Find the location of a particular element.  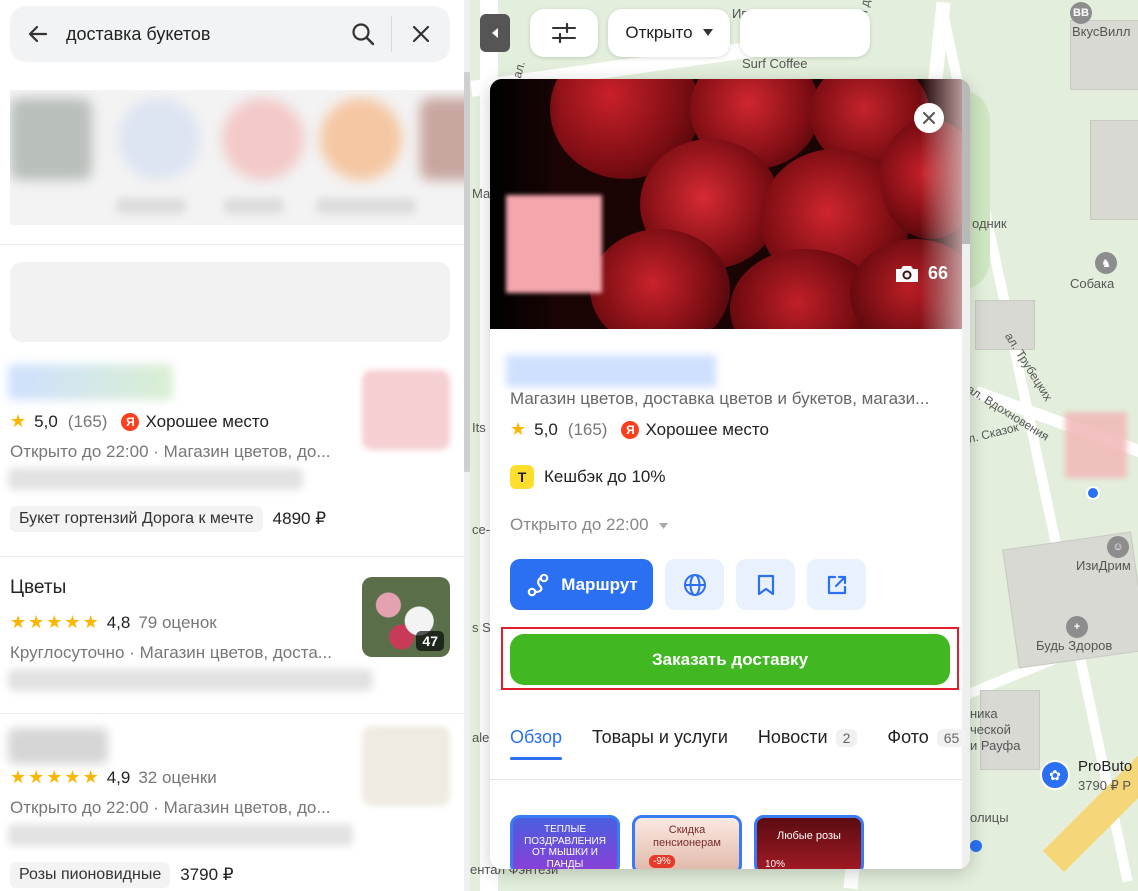

promo-text: Любые розы is located at coordinates (809, 836).